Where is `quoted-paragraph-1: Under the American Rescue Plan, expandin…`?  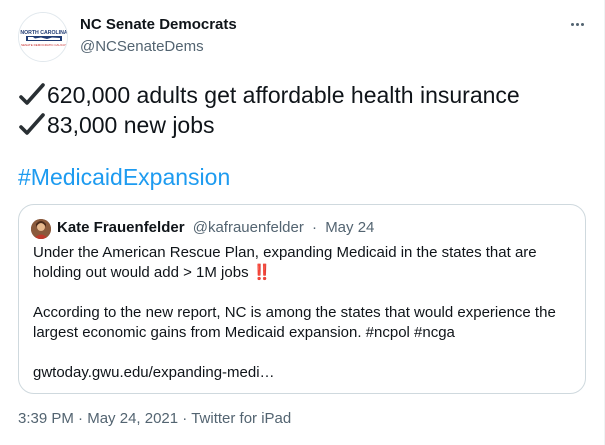 quoted-paragraph-1: Under the American Rescue Plan, expandin… is located at coordinates (303, 263).